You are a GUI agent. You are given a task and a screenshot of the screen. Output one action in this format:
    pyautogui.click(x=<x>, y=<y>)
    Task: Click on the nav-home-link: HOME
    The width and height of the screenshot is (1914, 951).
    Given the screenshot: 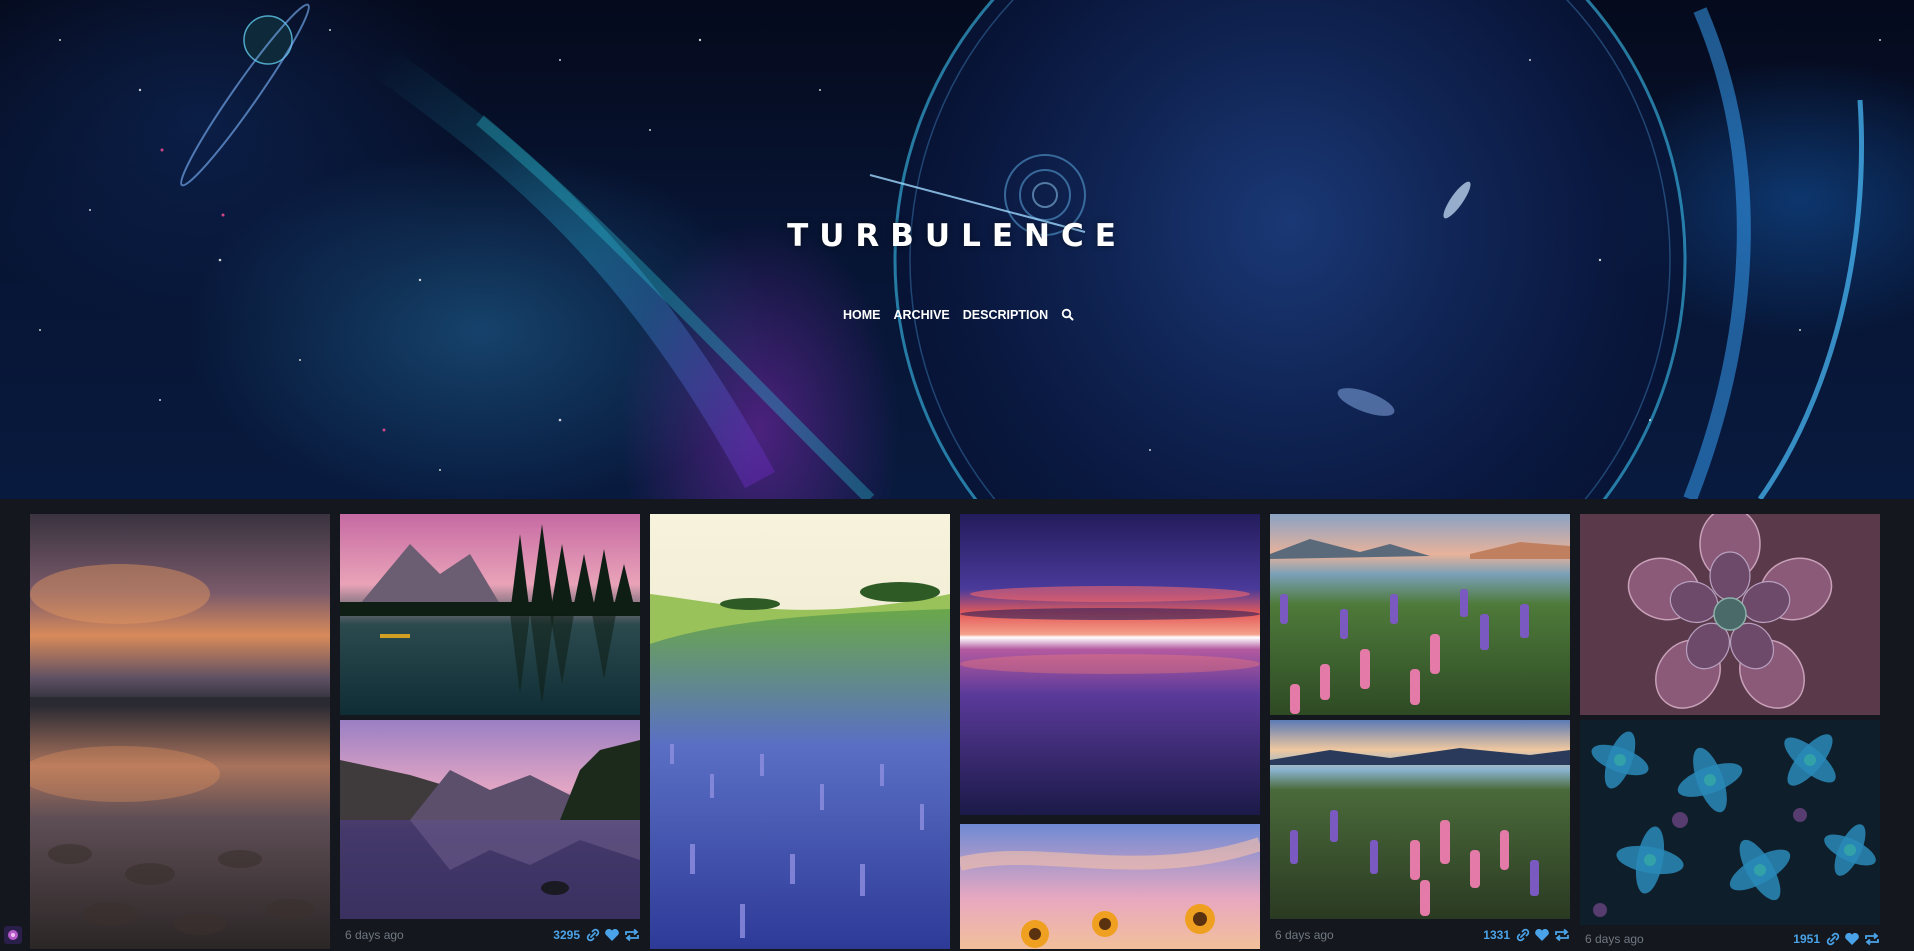 What is the action you would take?
    pyautogui.click(x=862, y=315)
    